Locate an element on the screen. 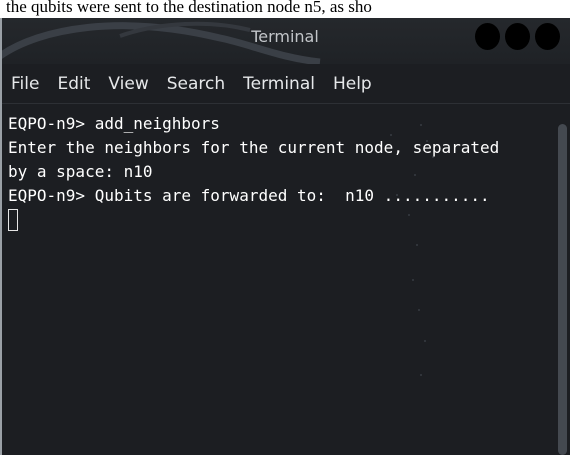 The width and height of the screenshot is (570, 455). menu-terminal: Terminal is located at coordinates (279, 84).